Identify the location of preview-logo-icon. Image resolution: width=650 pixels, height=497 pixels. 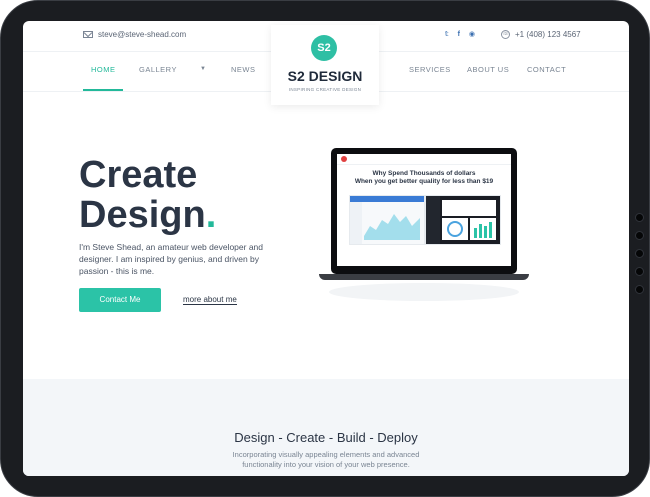
(344, 159).